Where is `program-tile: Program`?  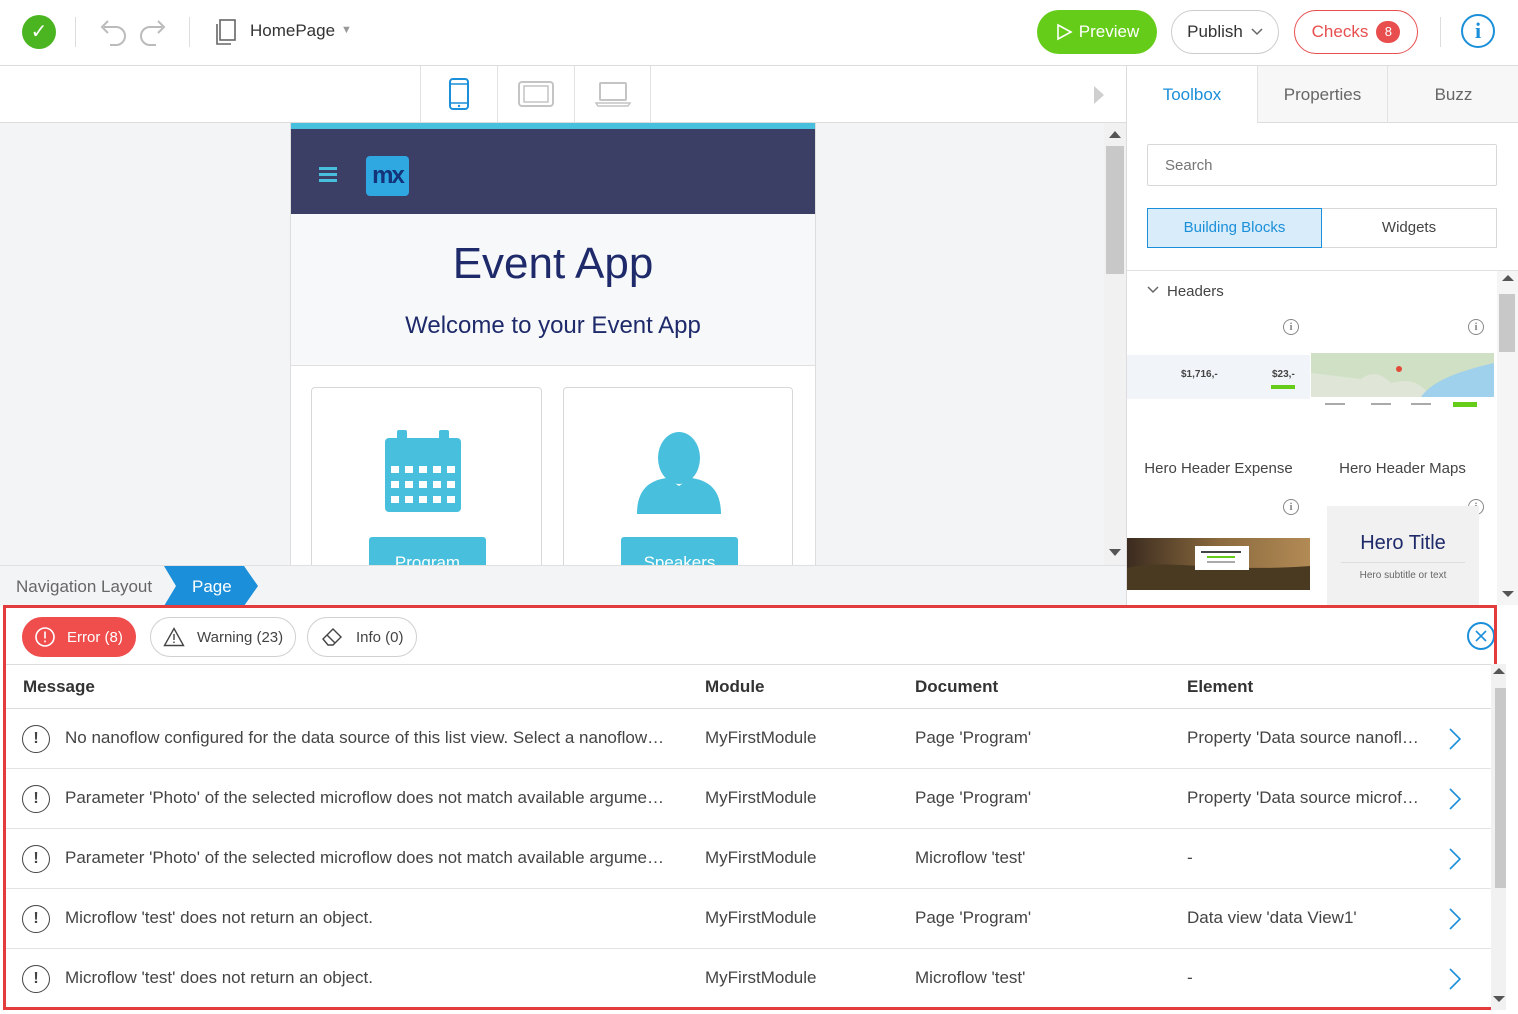 program-tile: Program is located at coordinates (426, 476).